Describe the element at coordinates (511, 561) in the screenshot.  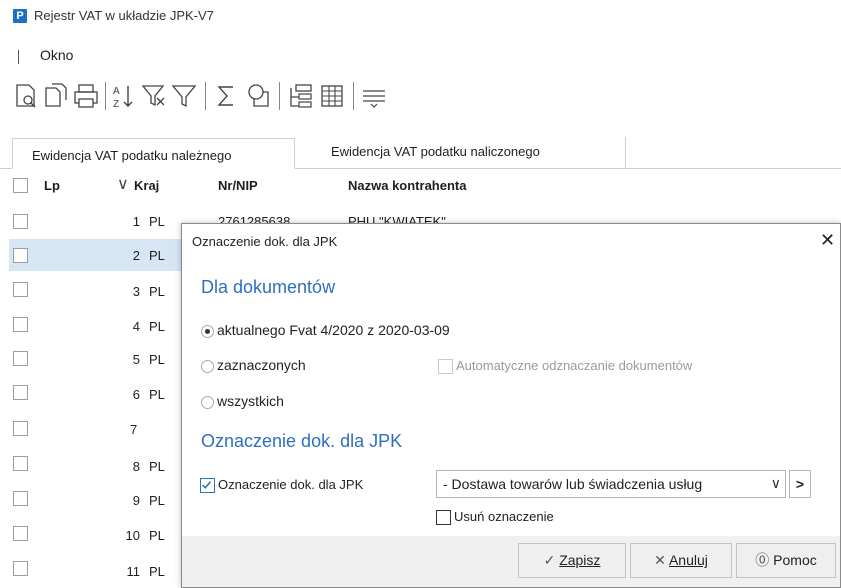
I see `dialog-footer: ✓ Zapisz ✕ Anuluj ⓪ Pomoc` at that location.